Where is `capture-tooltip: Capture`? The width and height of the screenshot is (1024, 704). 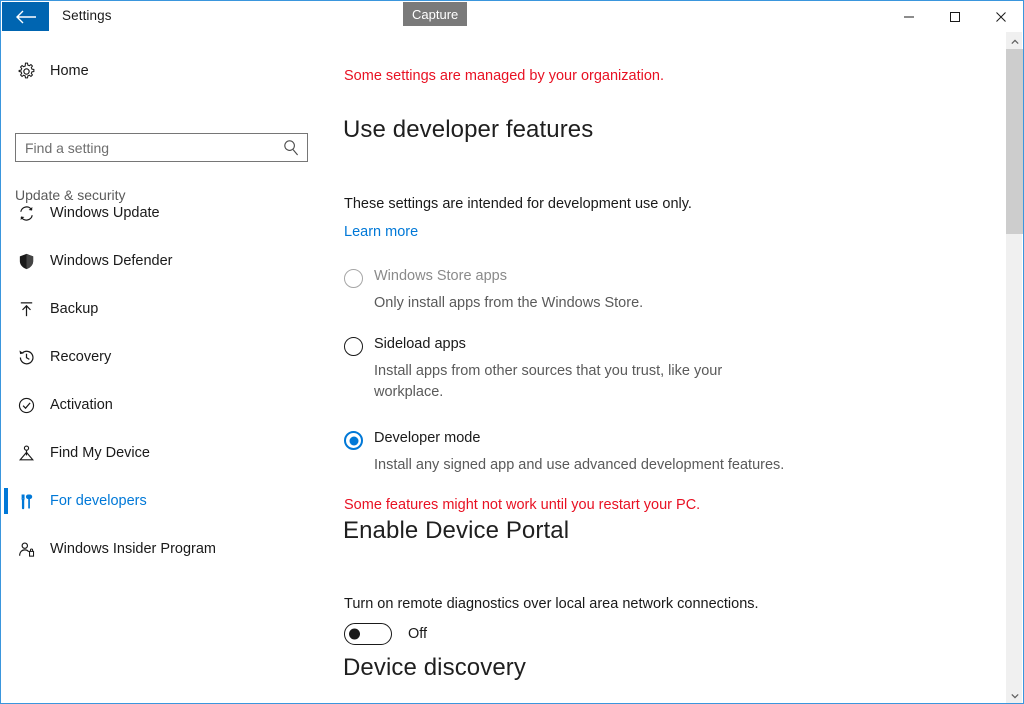 capture-tooltip: Capture is located at coordinates (435, 14).